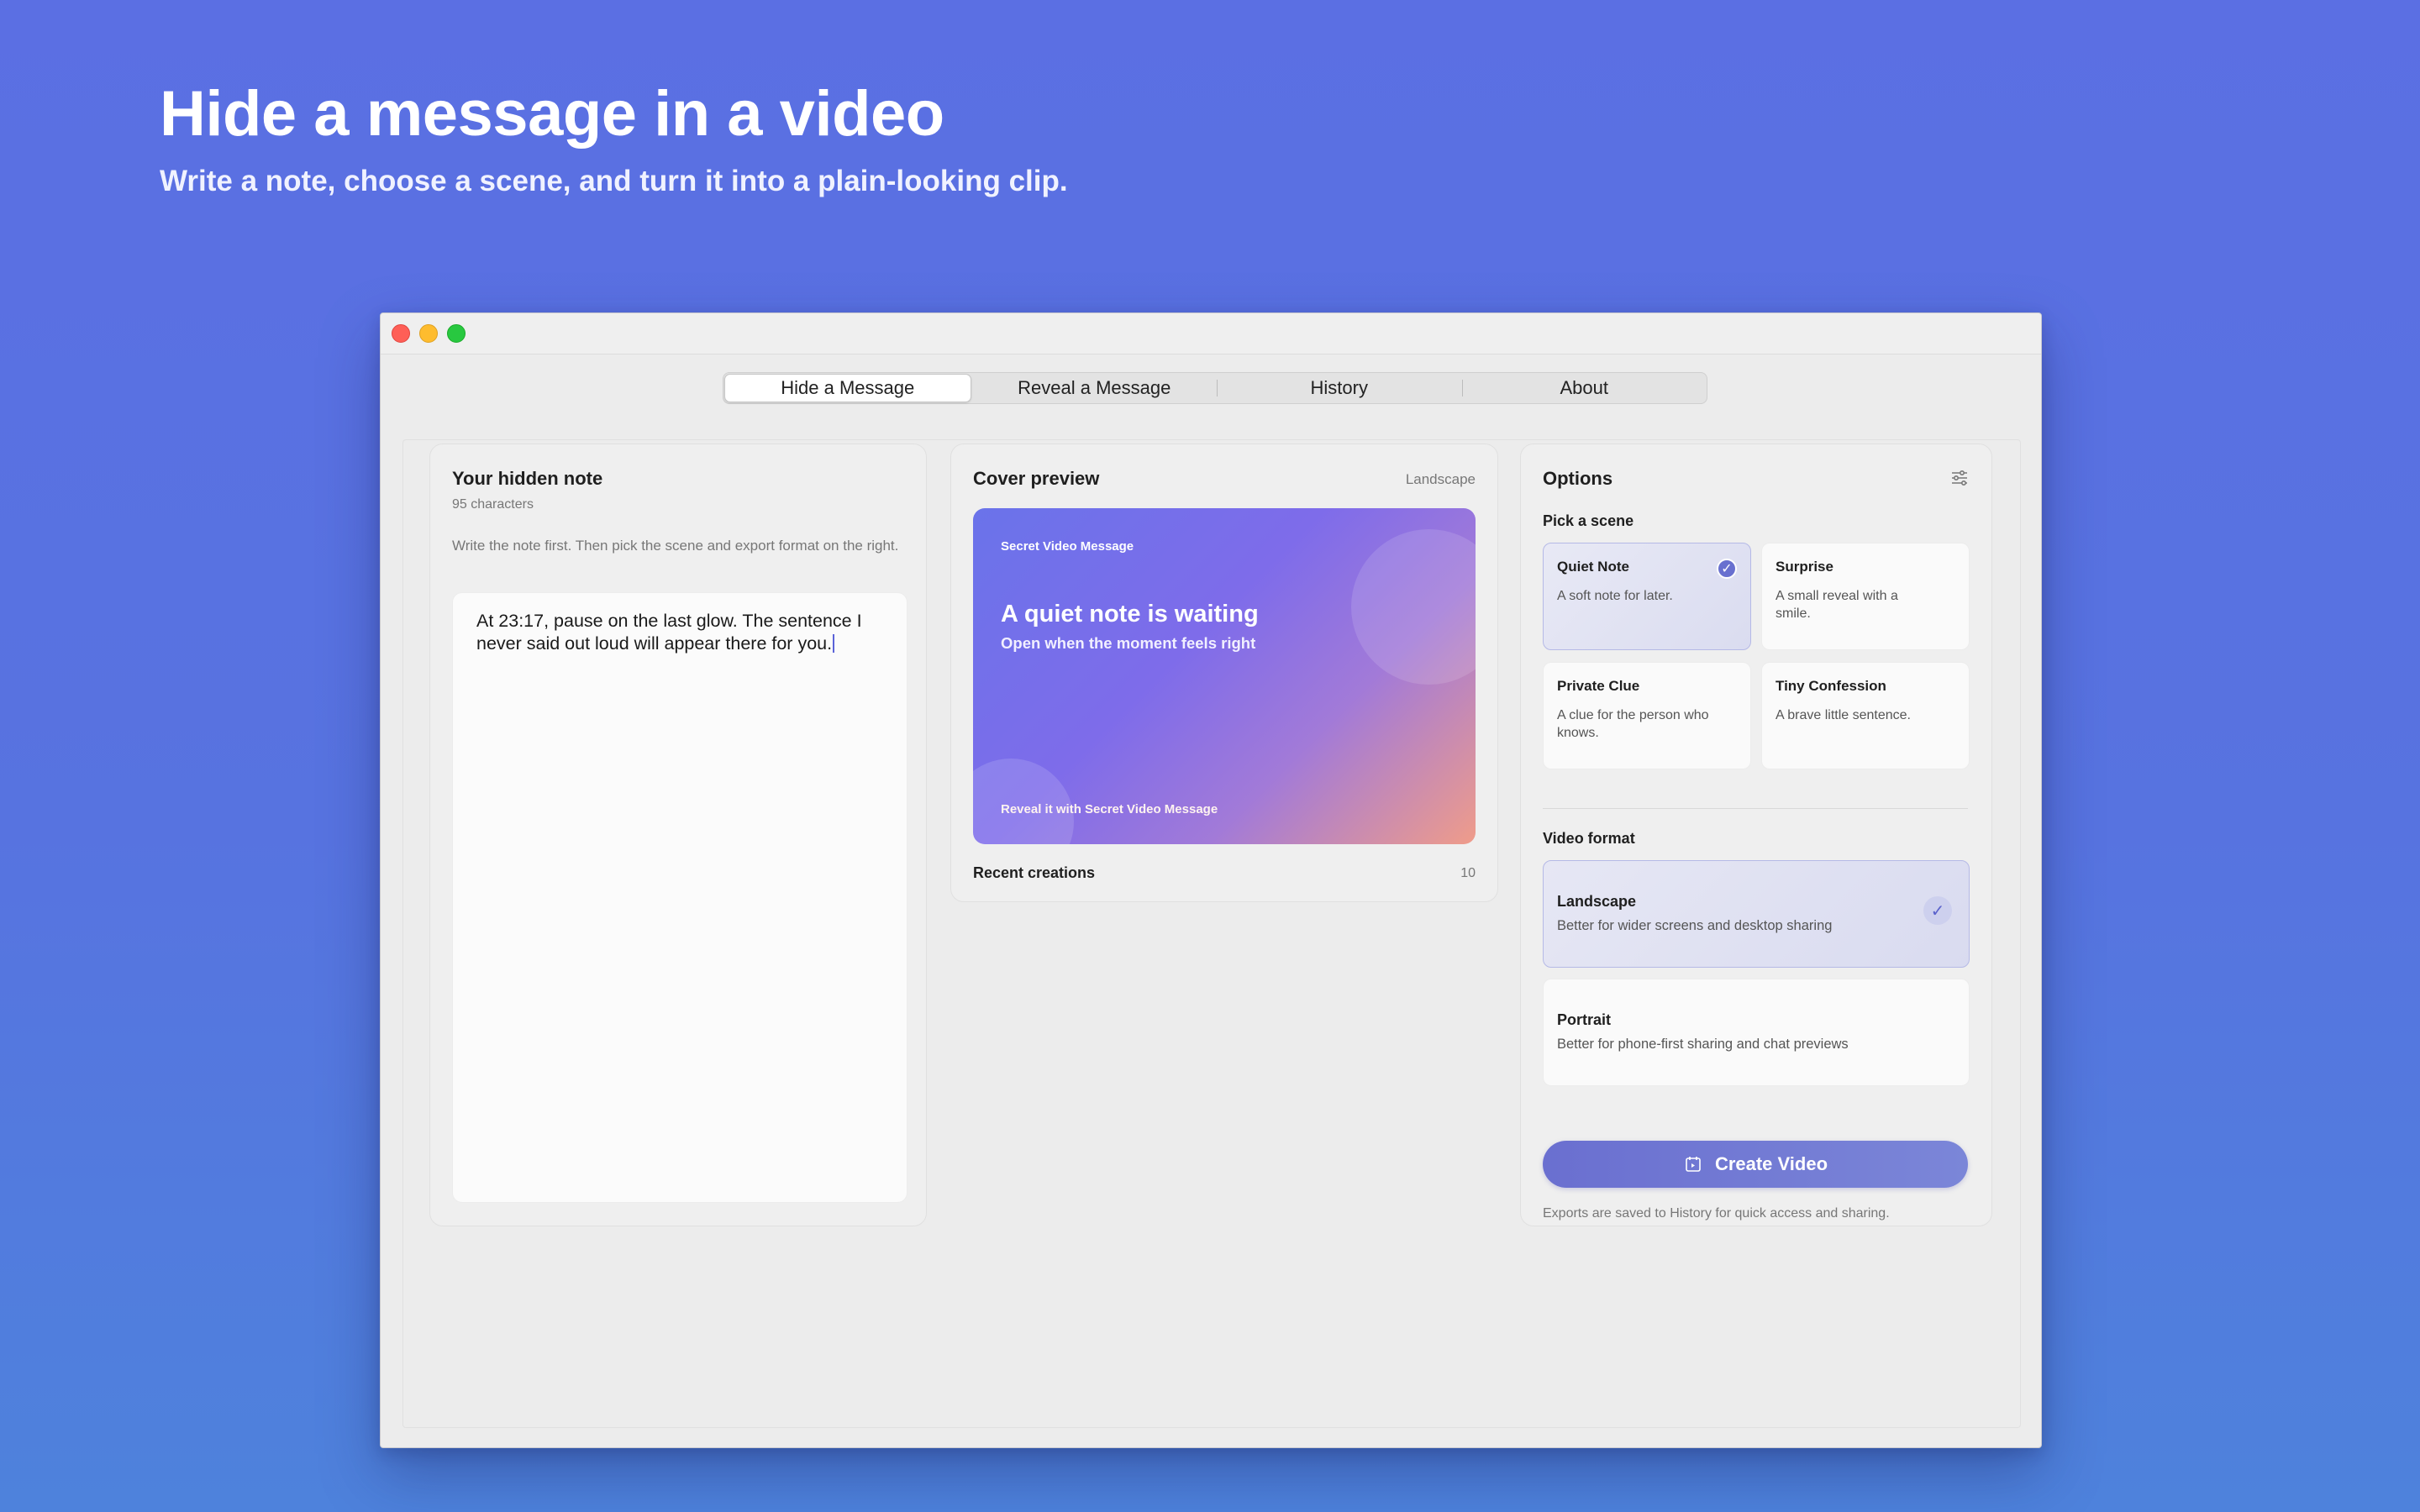  Describe the element at coordinates (1130, 614) in the screenshot. I see `cover-headline: A quiet note is waiting` at that location.